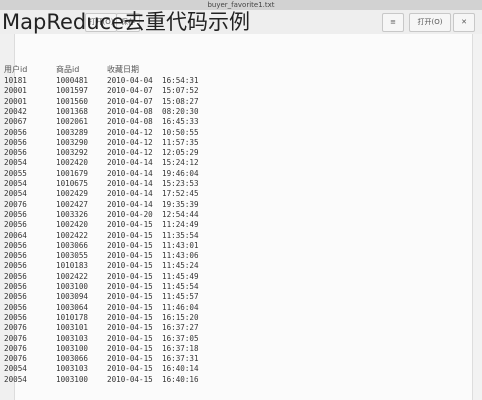 The image size is (482, 400). What do you see at coordinates (241, 91) in the screenshot?
I see `table-row: 20001 1001597 2010-04-07 15:07:52` at bounding box center [241, 91].